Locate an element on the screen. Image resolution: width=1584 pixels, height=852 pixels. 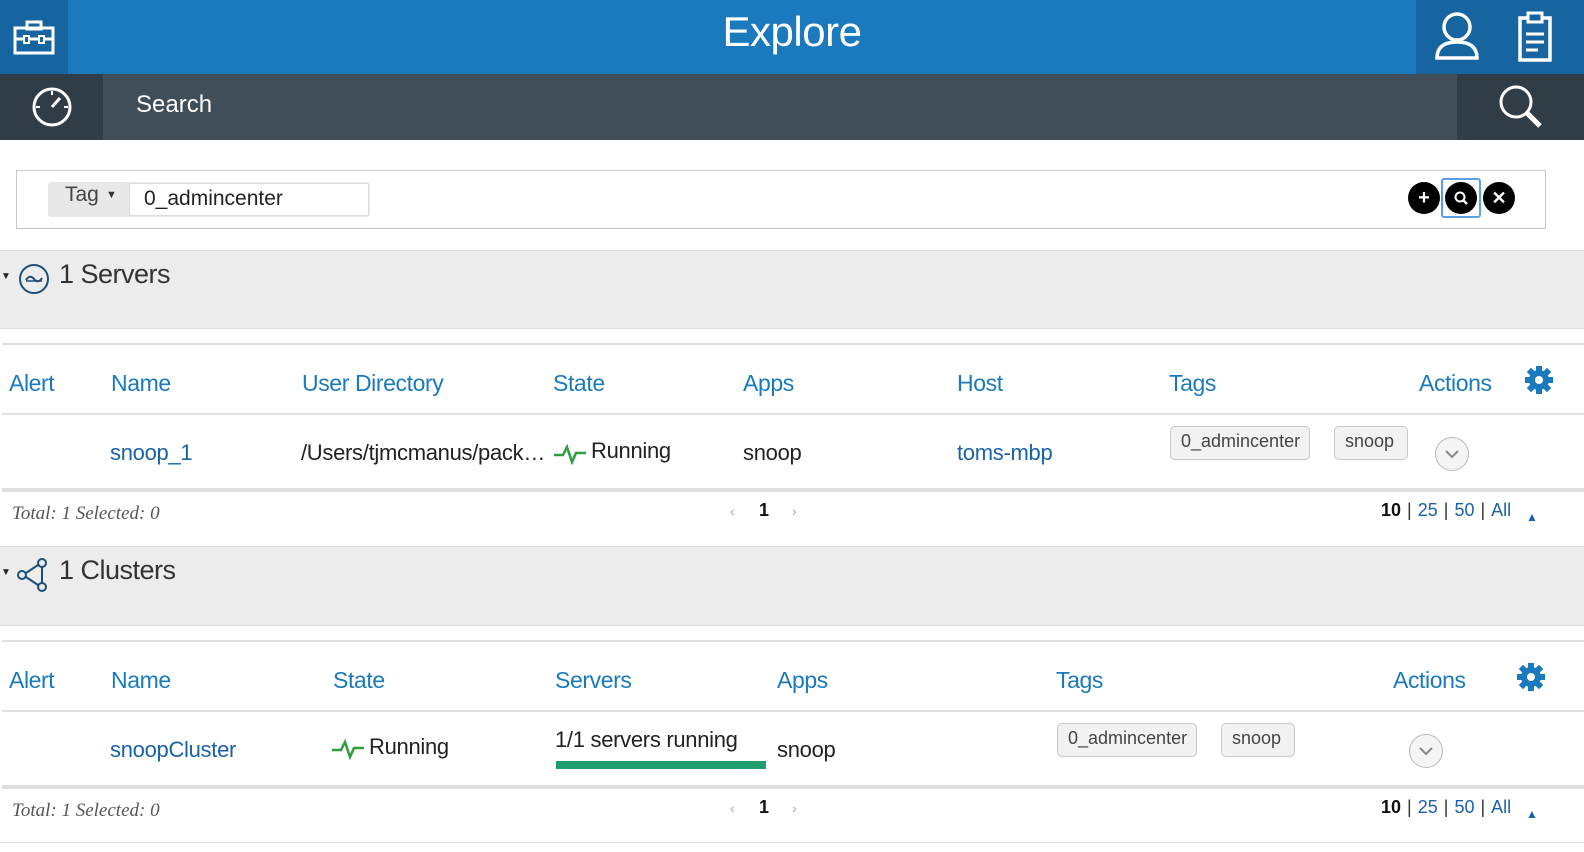
add-filter-button: + is located at coordinates (1424, 198).